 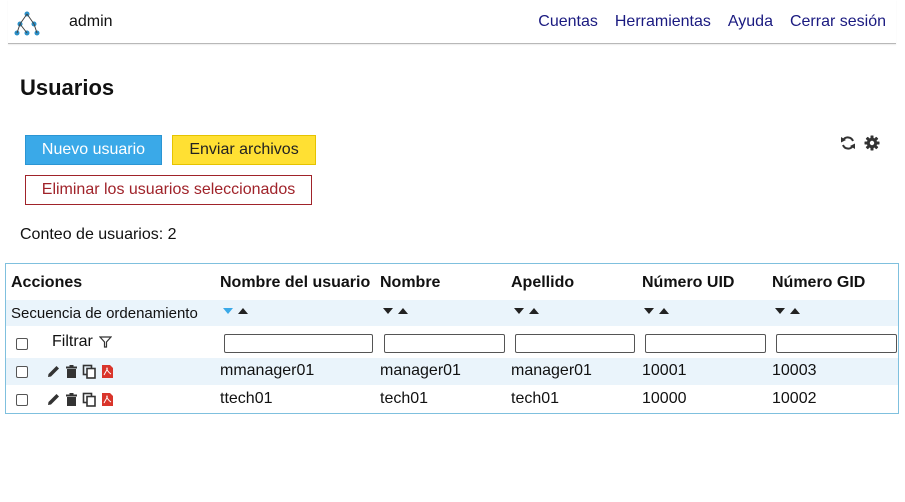 I want to click on sort-last-name, so click(x=526, y=311).